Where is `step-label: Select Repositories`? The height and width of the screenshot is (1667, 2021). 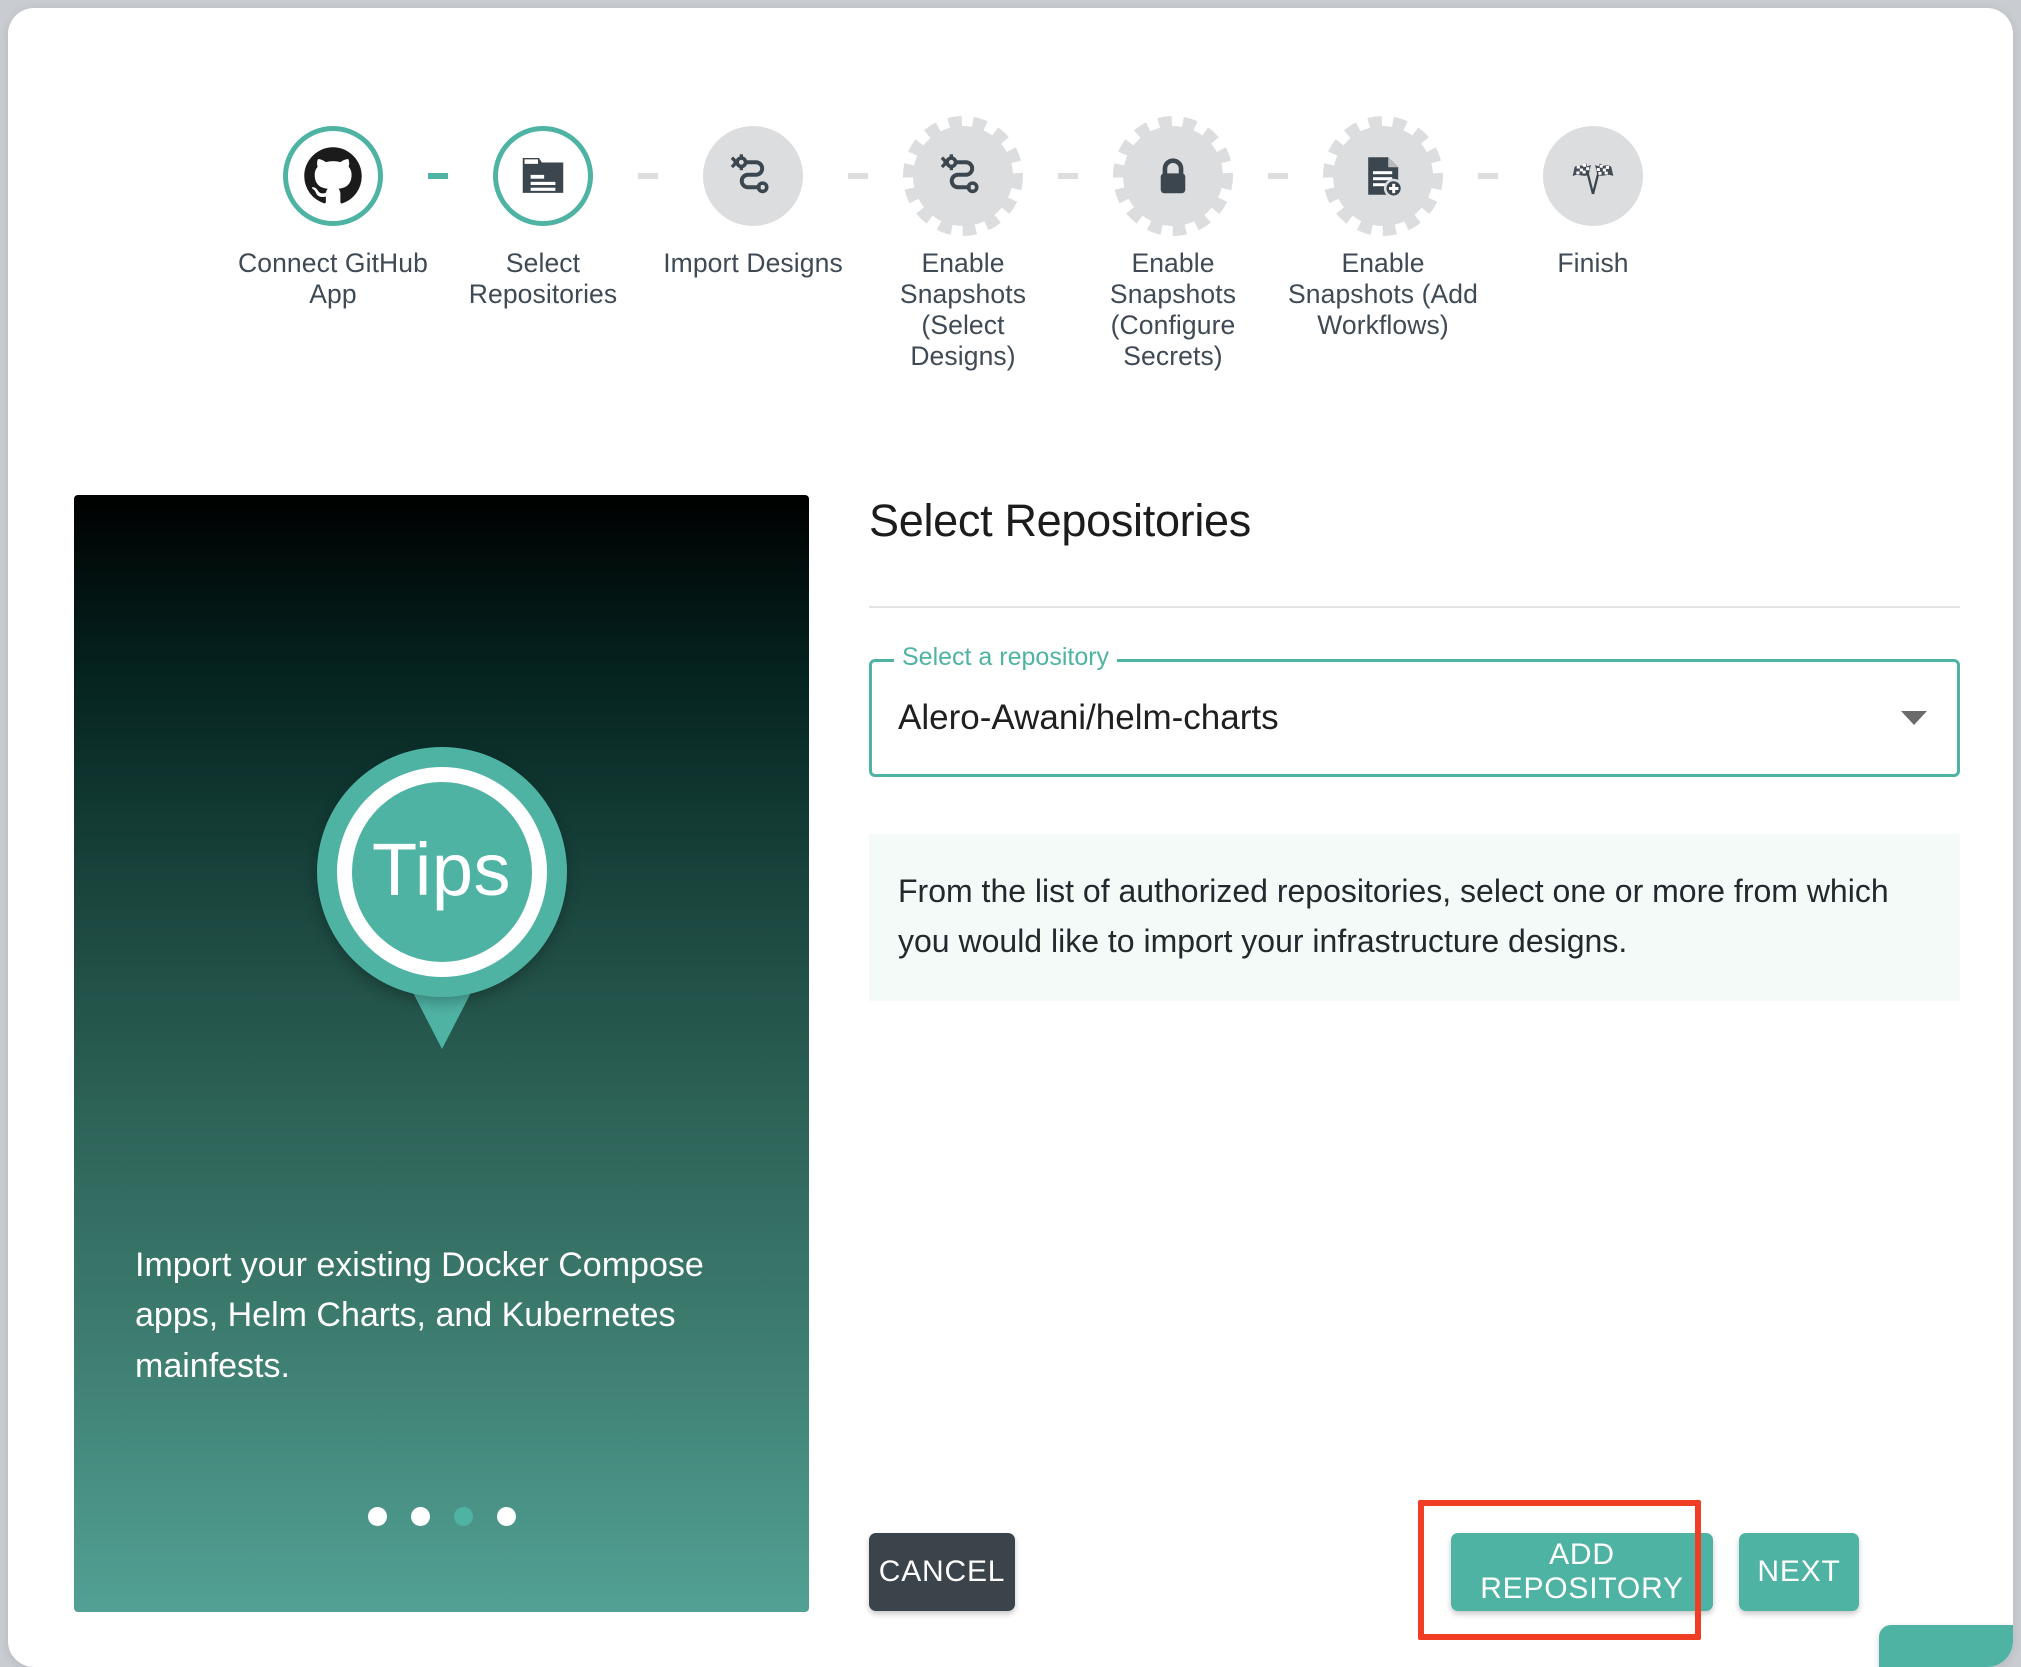
step-label: Select Repositories is located at coordinates (543, 278).